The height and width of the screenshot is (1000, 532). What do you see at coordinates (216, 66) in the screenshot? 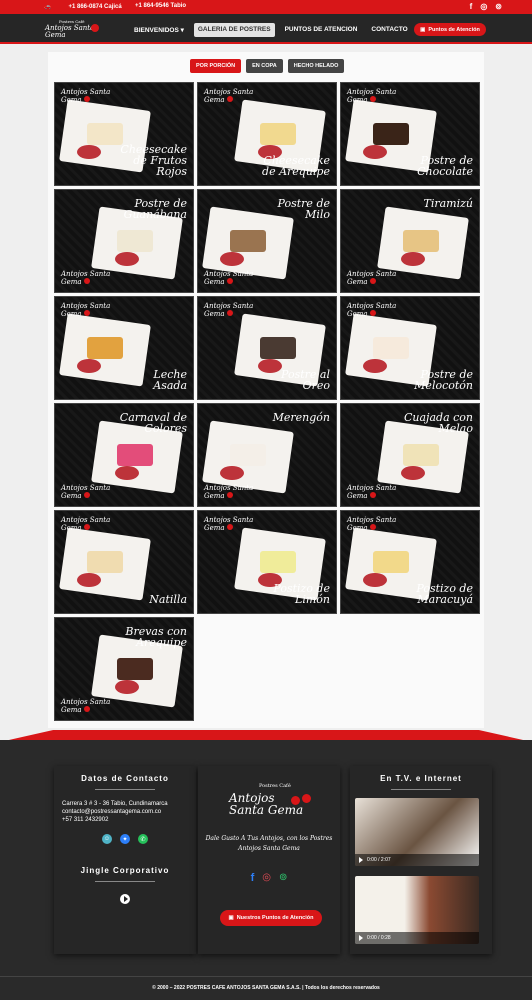
I see `filter-por-porcion: POR PORCIÓN` at bounding box center [216, 66].